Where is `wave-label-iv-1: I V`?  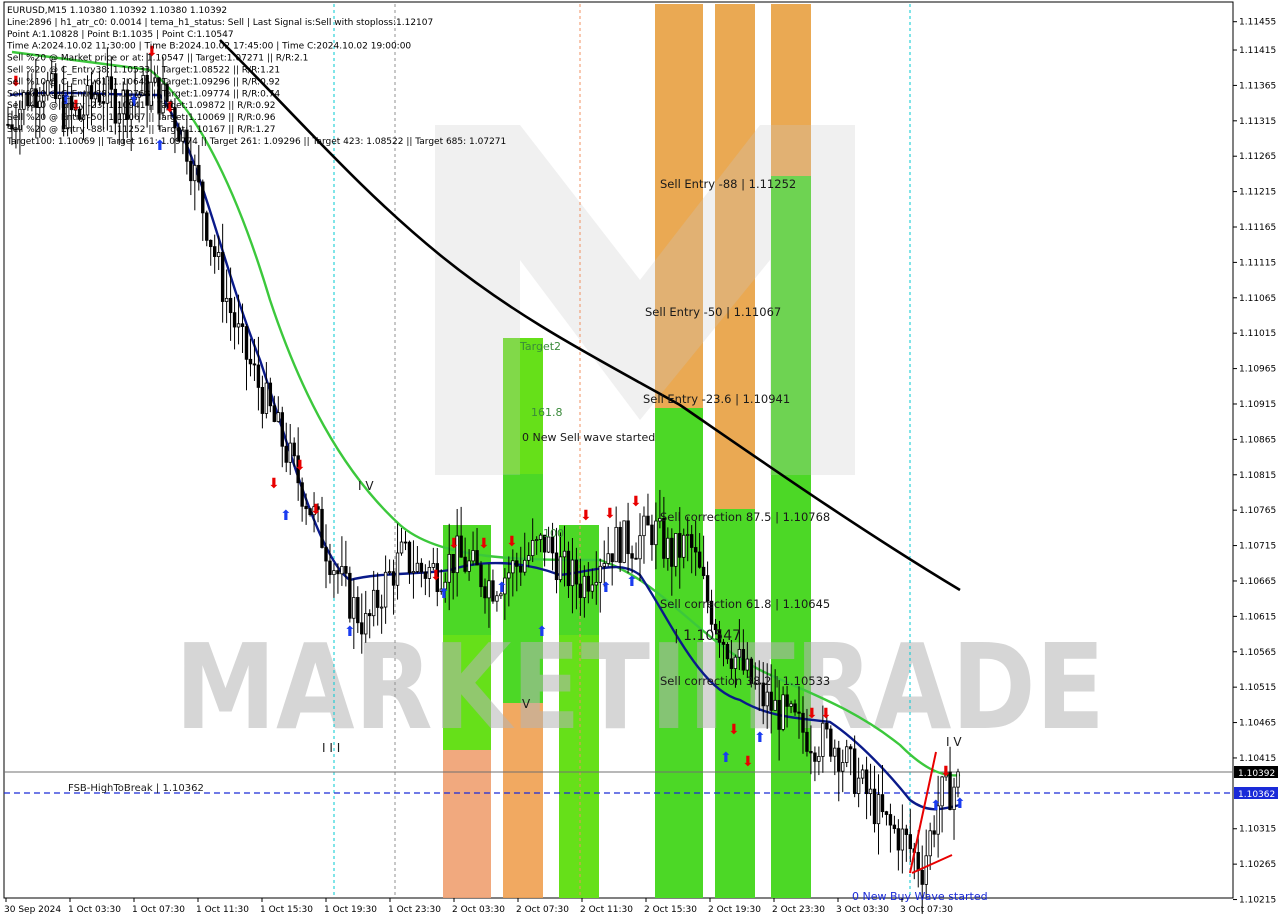
wave-label-iv-1: I V is located at coordinates (366, 486).